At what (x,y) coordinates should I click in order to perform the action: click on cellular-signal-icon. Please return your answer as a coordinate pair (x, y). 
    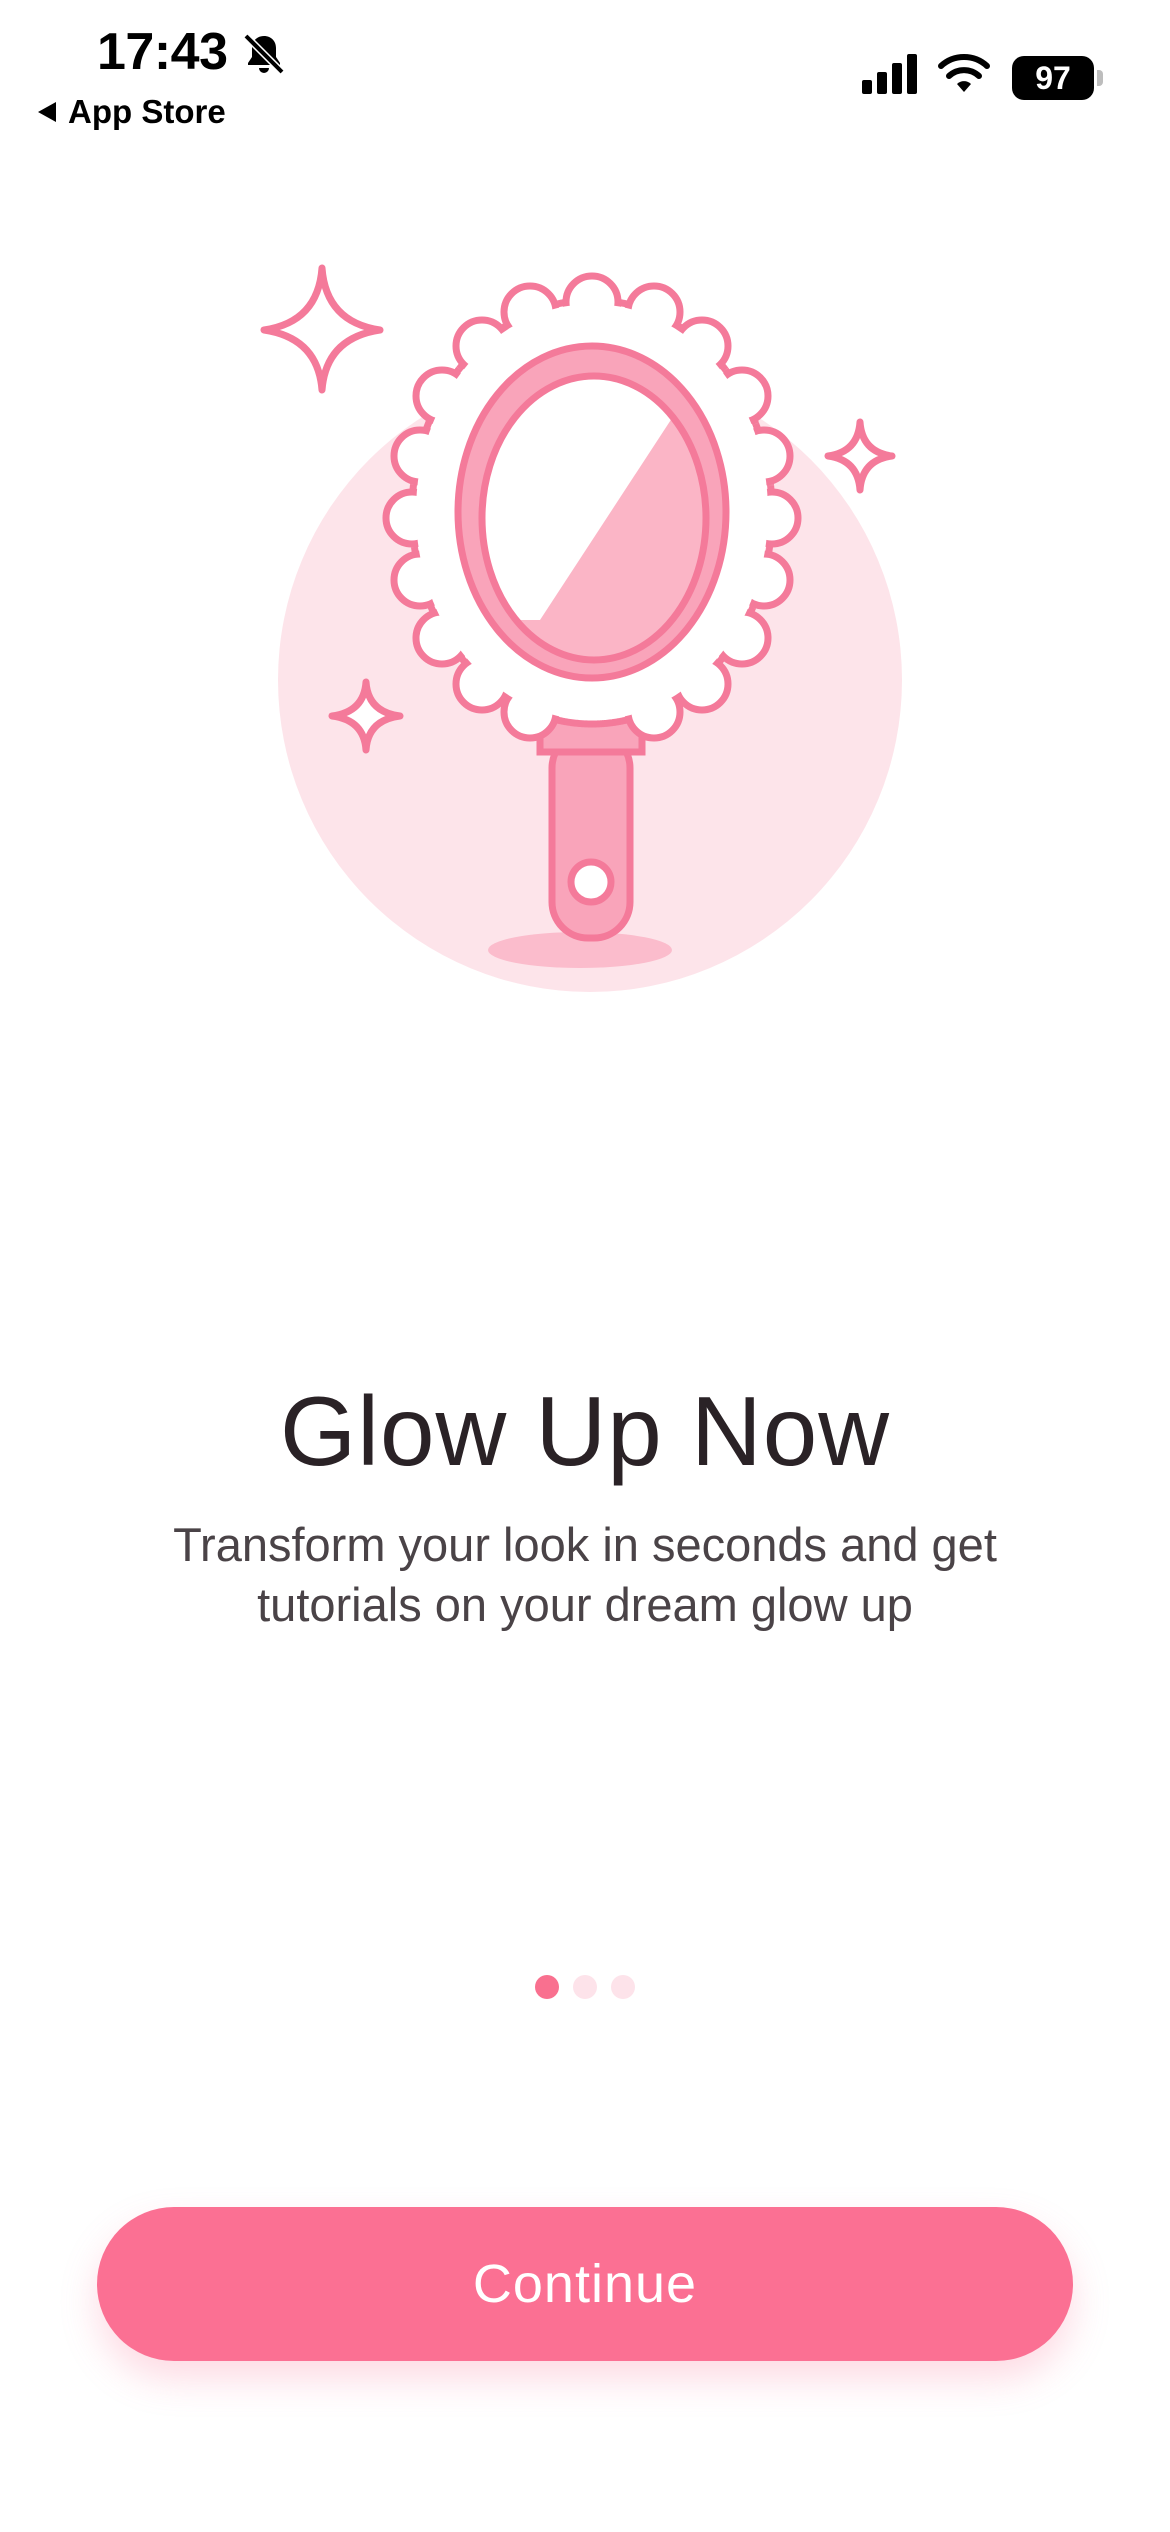
    Looking at the image, I should click on (889, 74).